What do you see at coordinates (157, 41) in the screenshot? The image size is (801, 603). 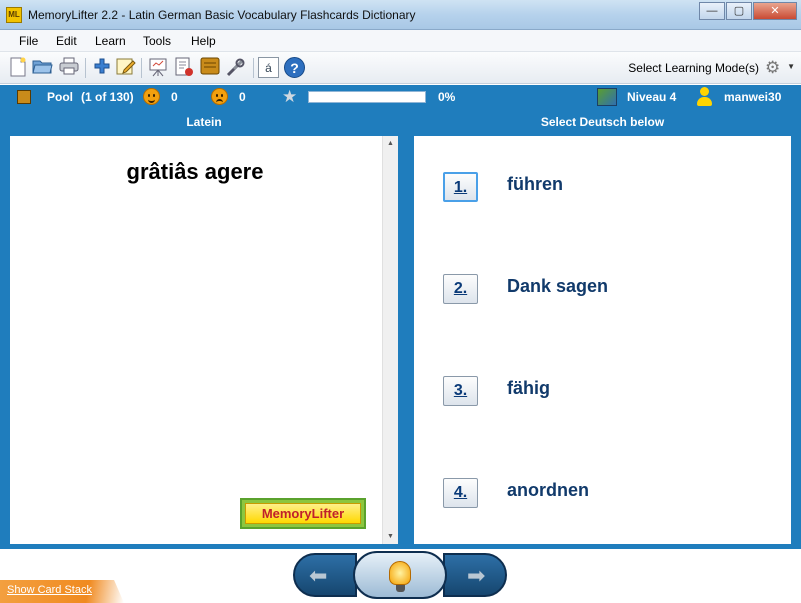 I see `menu-tools: Tools` at bounding box center [157, 41].